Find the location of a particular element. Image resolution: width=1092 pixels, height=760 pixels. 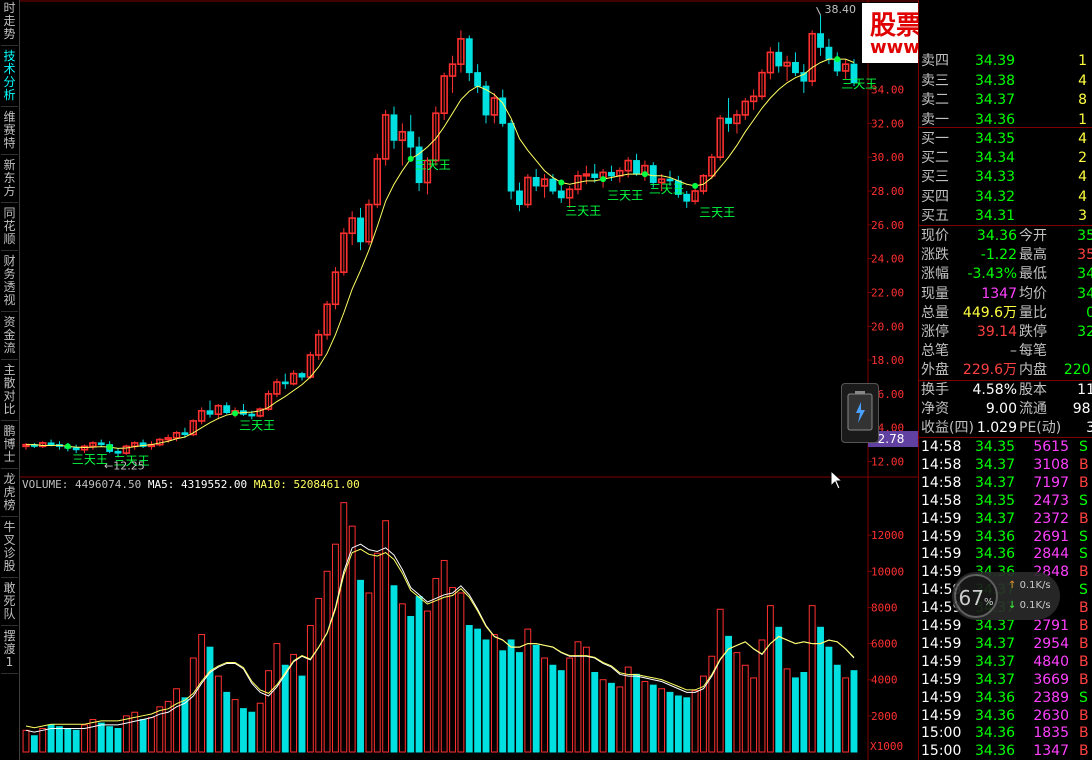

cell: 34.35 is located at coordinates (995, 447).